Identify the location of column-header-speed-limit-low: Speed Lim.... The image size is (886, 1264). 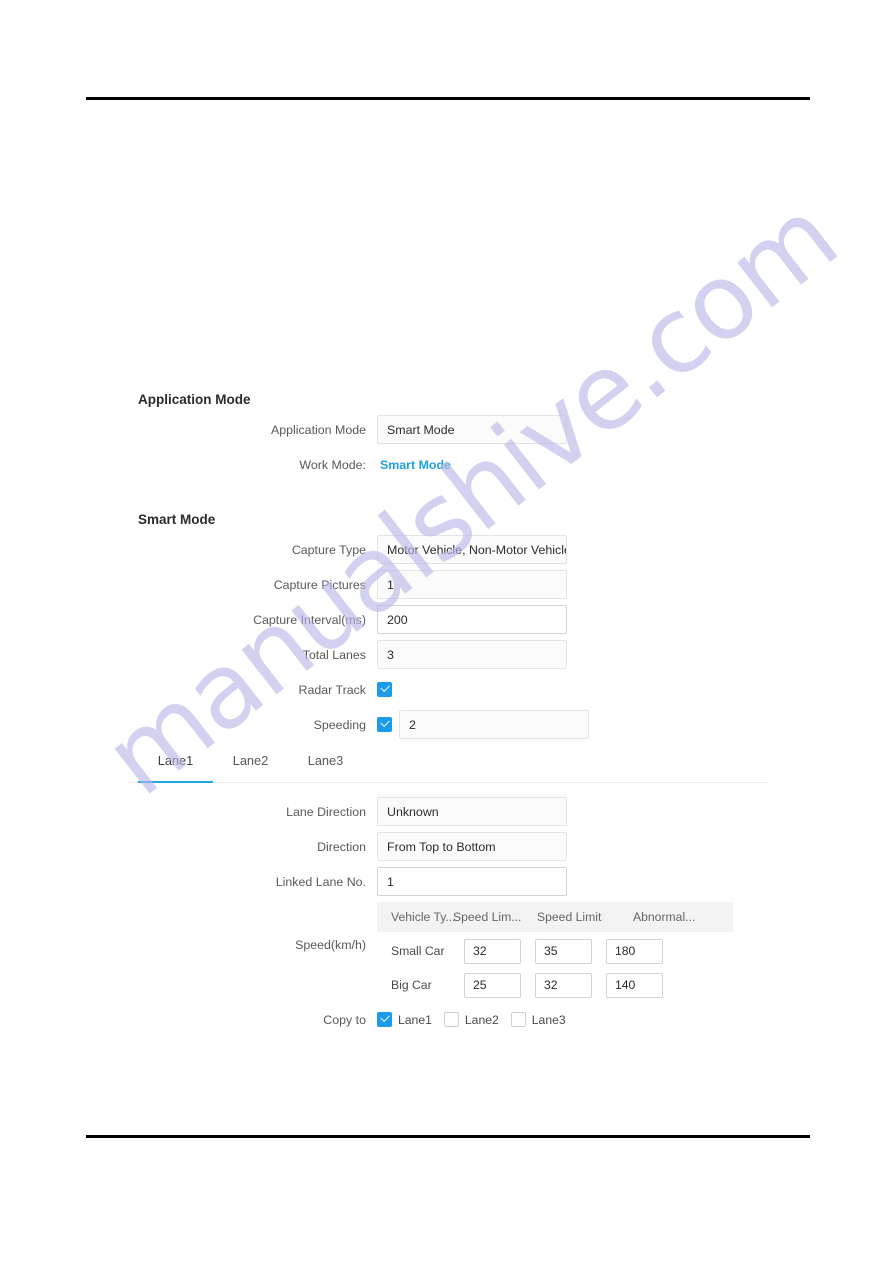
(487, 917).